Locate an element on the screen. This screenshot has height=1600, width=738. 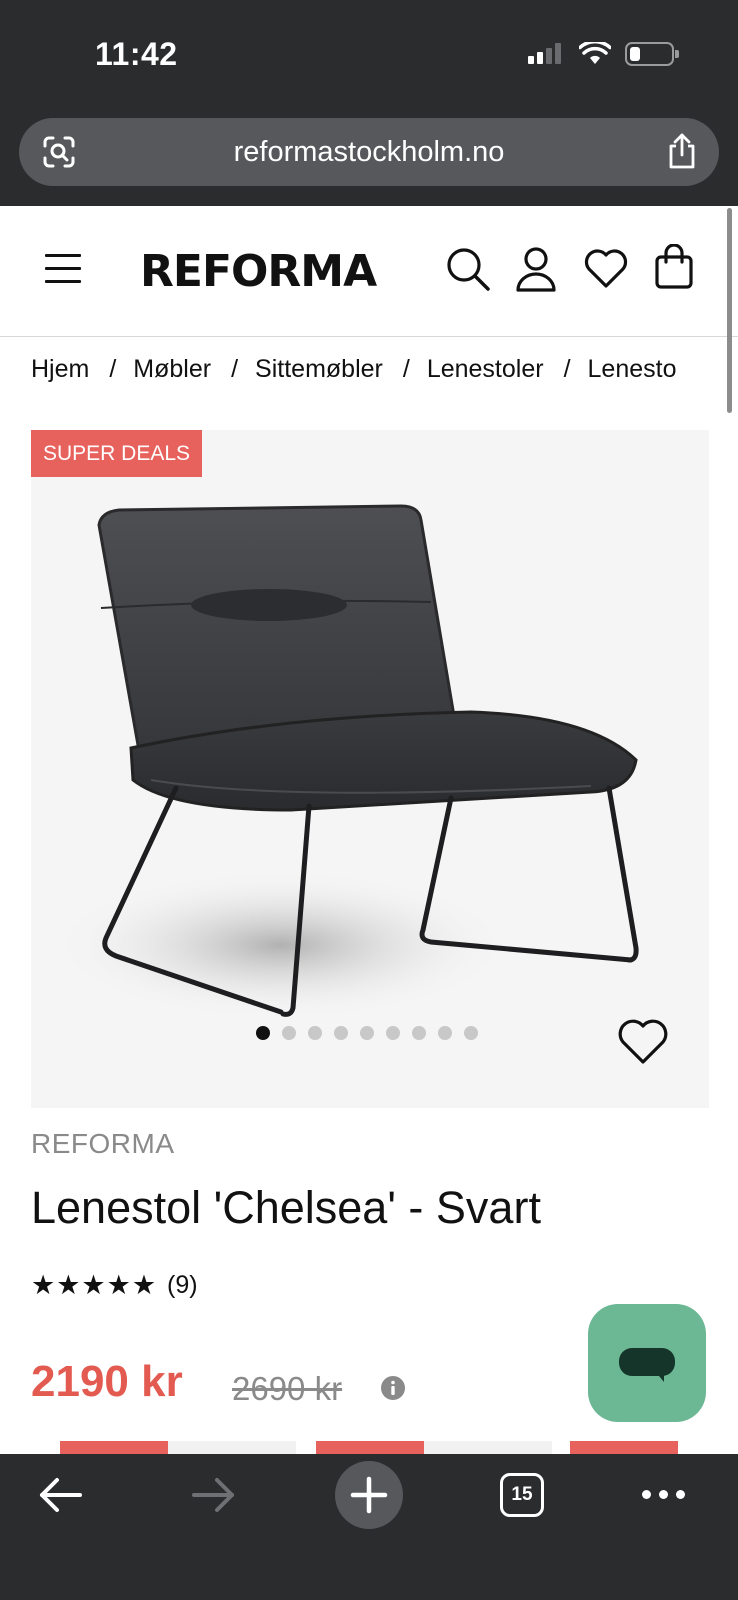
more-icon is located at coordinates (663, 1494).